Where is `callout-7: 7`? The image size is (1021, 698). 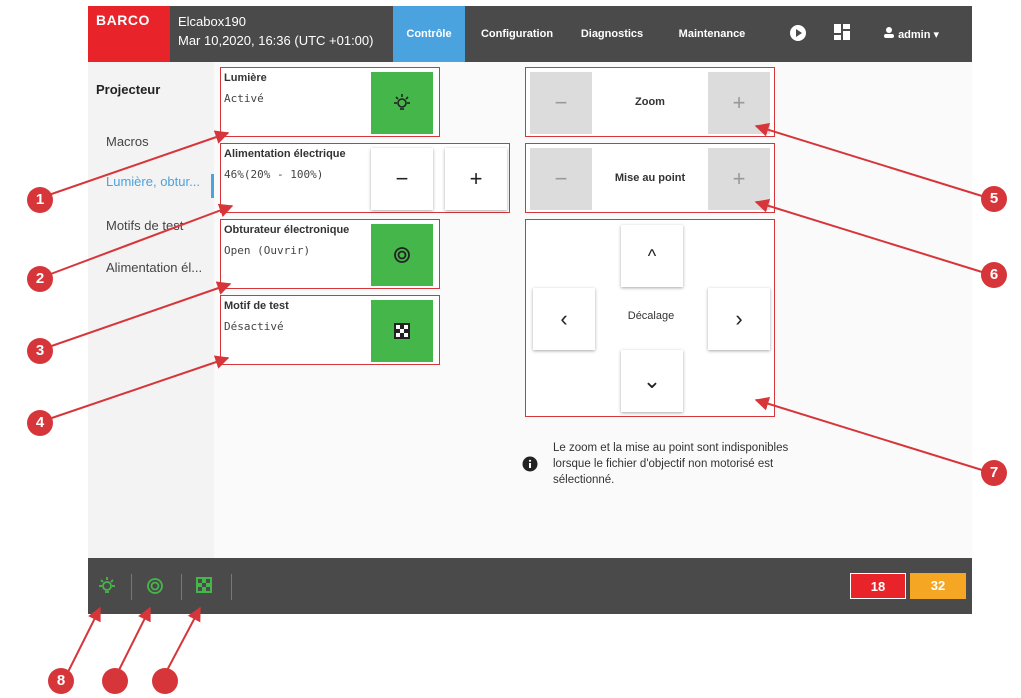
callout-7: 7 is located at coordinates (994, 473).